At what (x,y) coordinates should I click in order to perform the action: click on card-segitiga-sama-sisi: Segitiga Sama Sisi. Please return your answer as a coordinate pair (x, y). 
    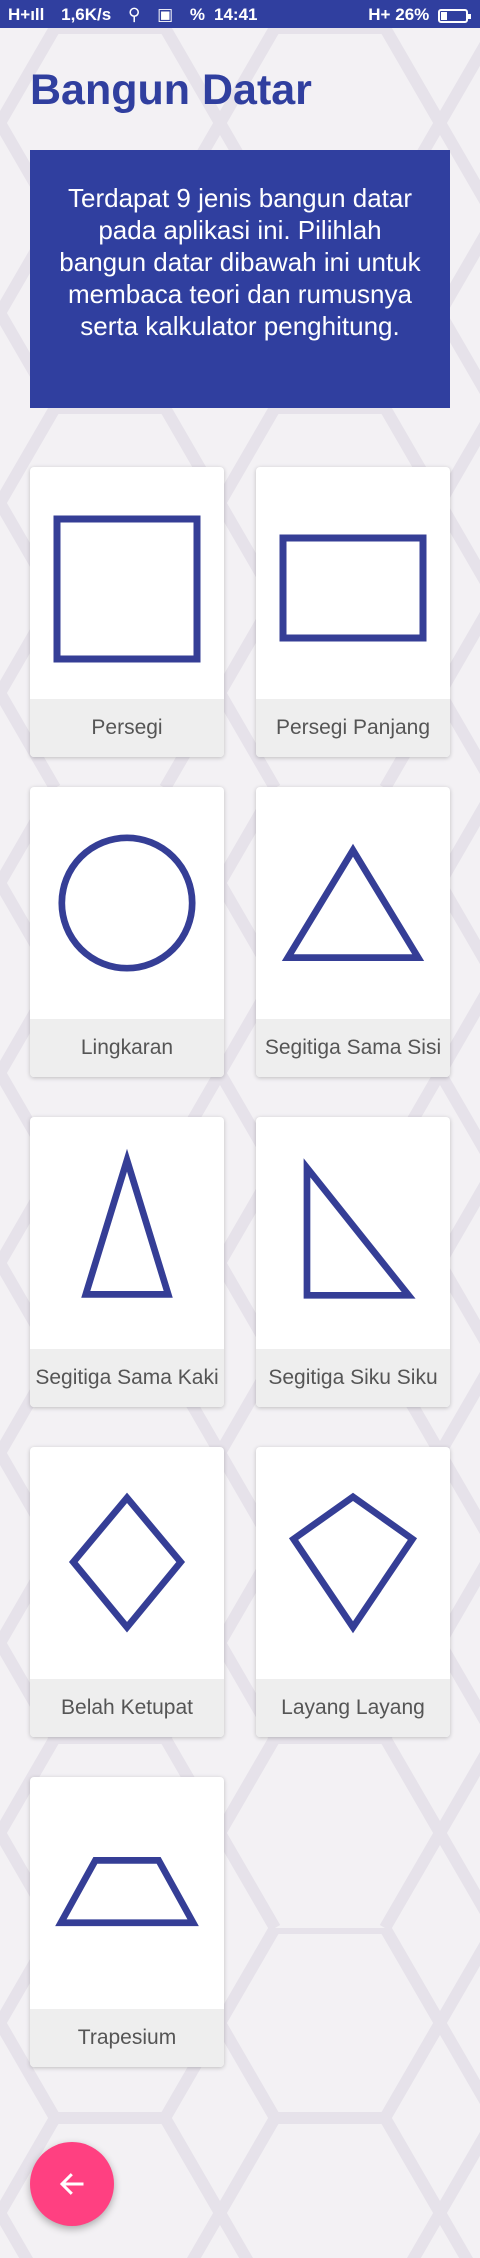
    Looking at the image, I should click on (353, 932).